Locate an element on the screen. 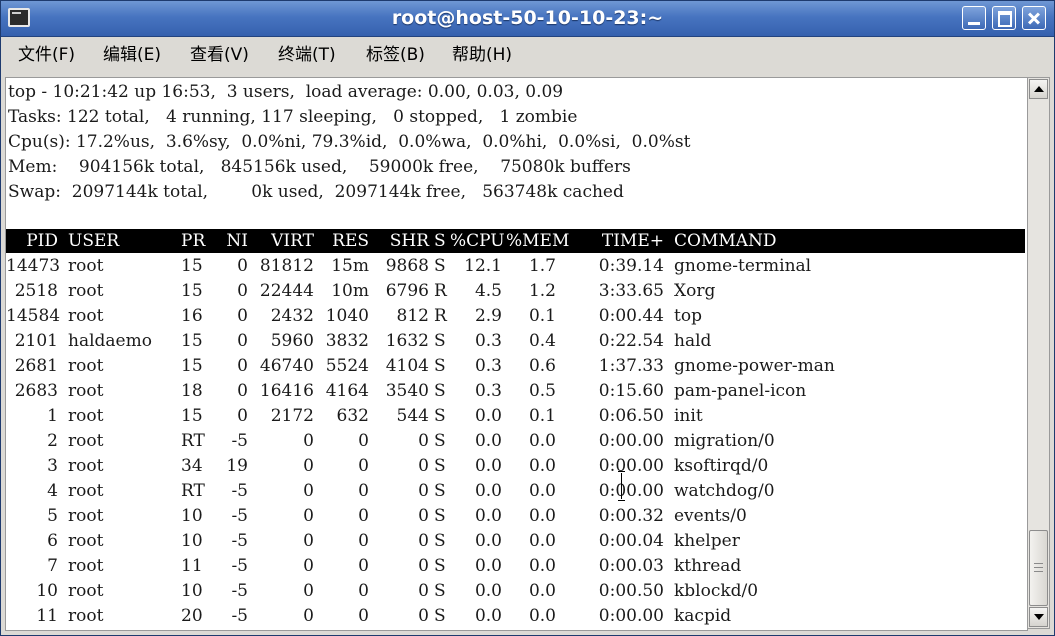 The height and width of the screenshot is (636, 1055). minimize-icon is located at coordinates (974, 18).